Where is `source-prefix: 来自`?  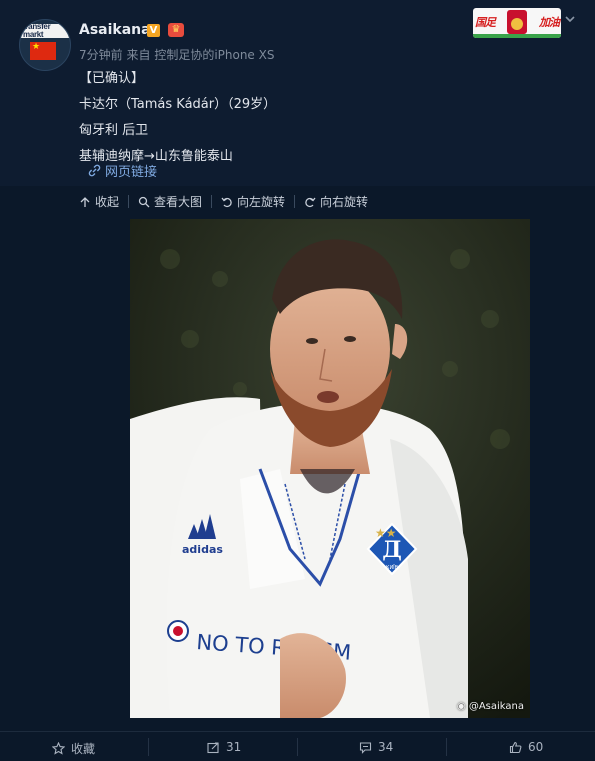
source-prefix: 来自 is located at coordinates (138, 55).